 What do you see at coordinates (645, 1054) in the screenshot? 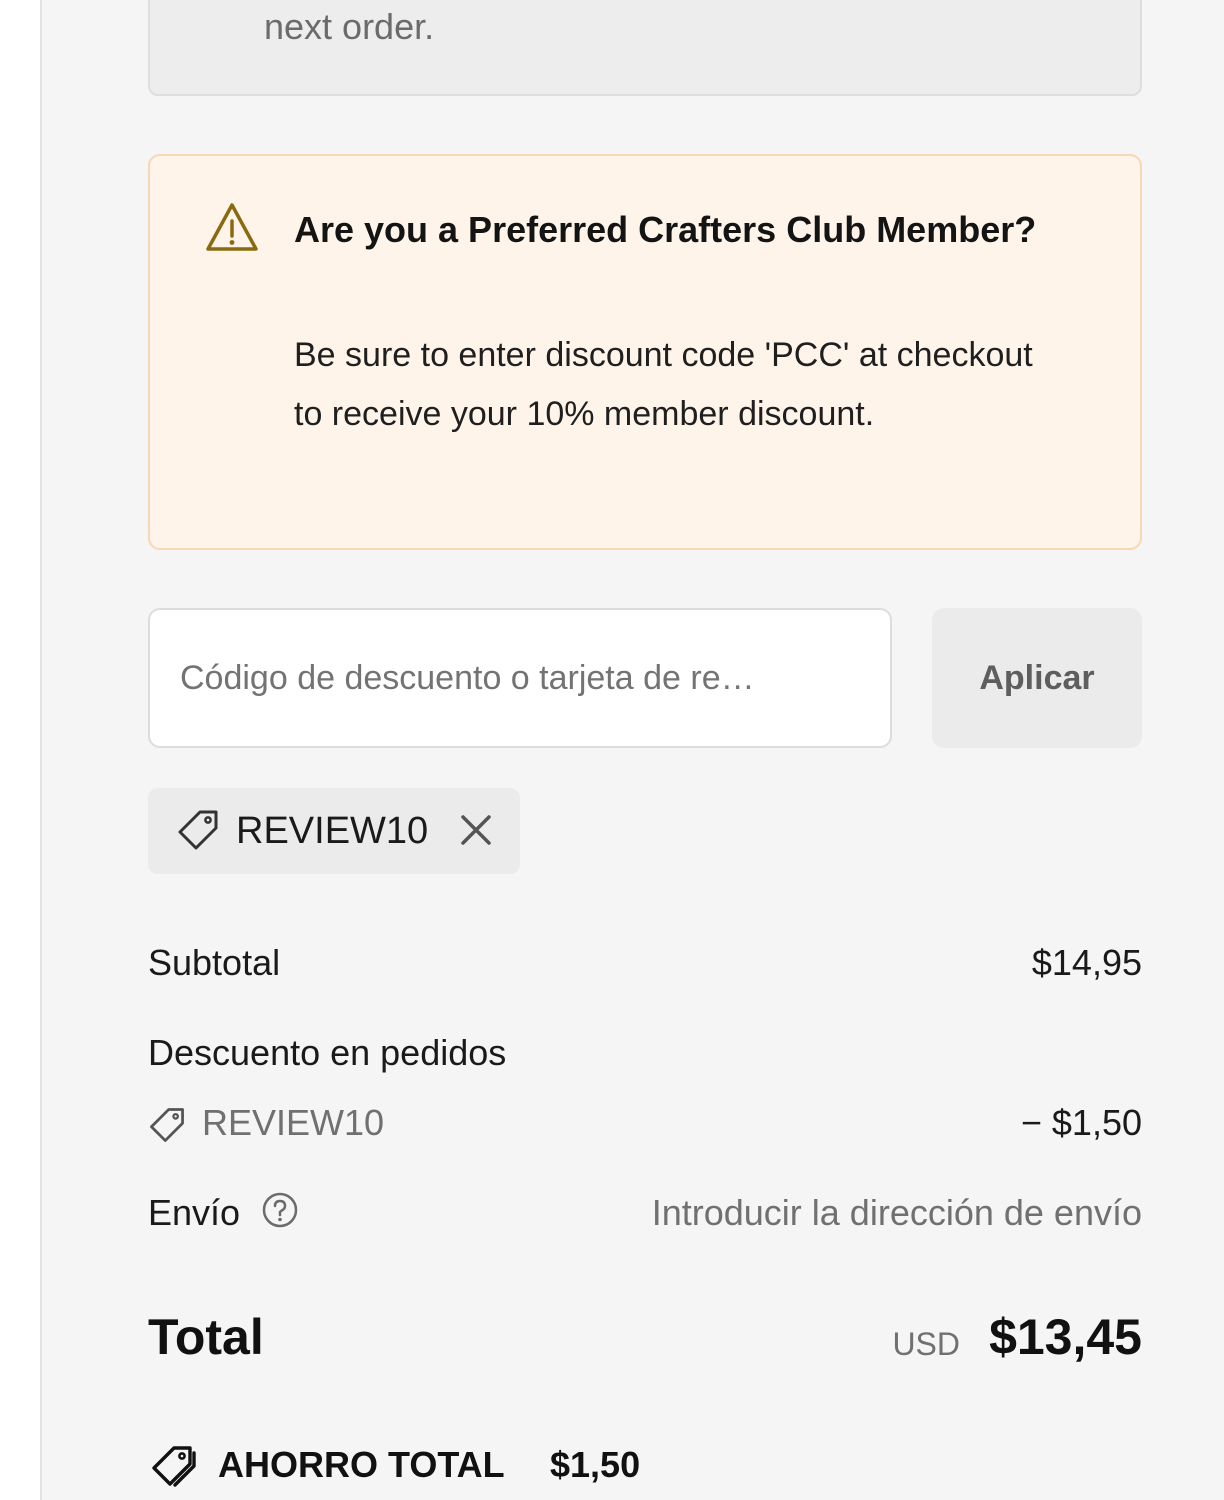
I see `order-discount-row: Descuento en pedidos` at bounding box center [645, 1054].